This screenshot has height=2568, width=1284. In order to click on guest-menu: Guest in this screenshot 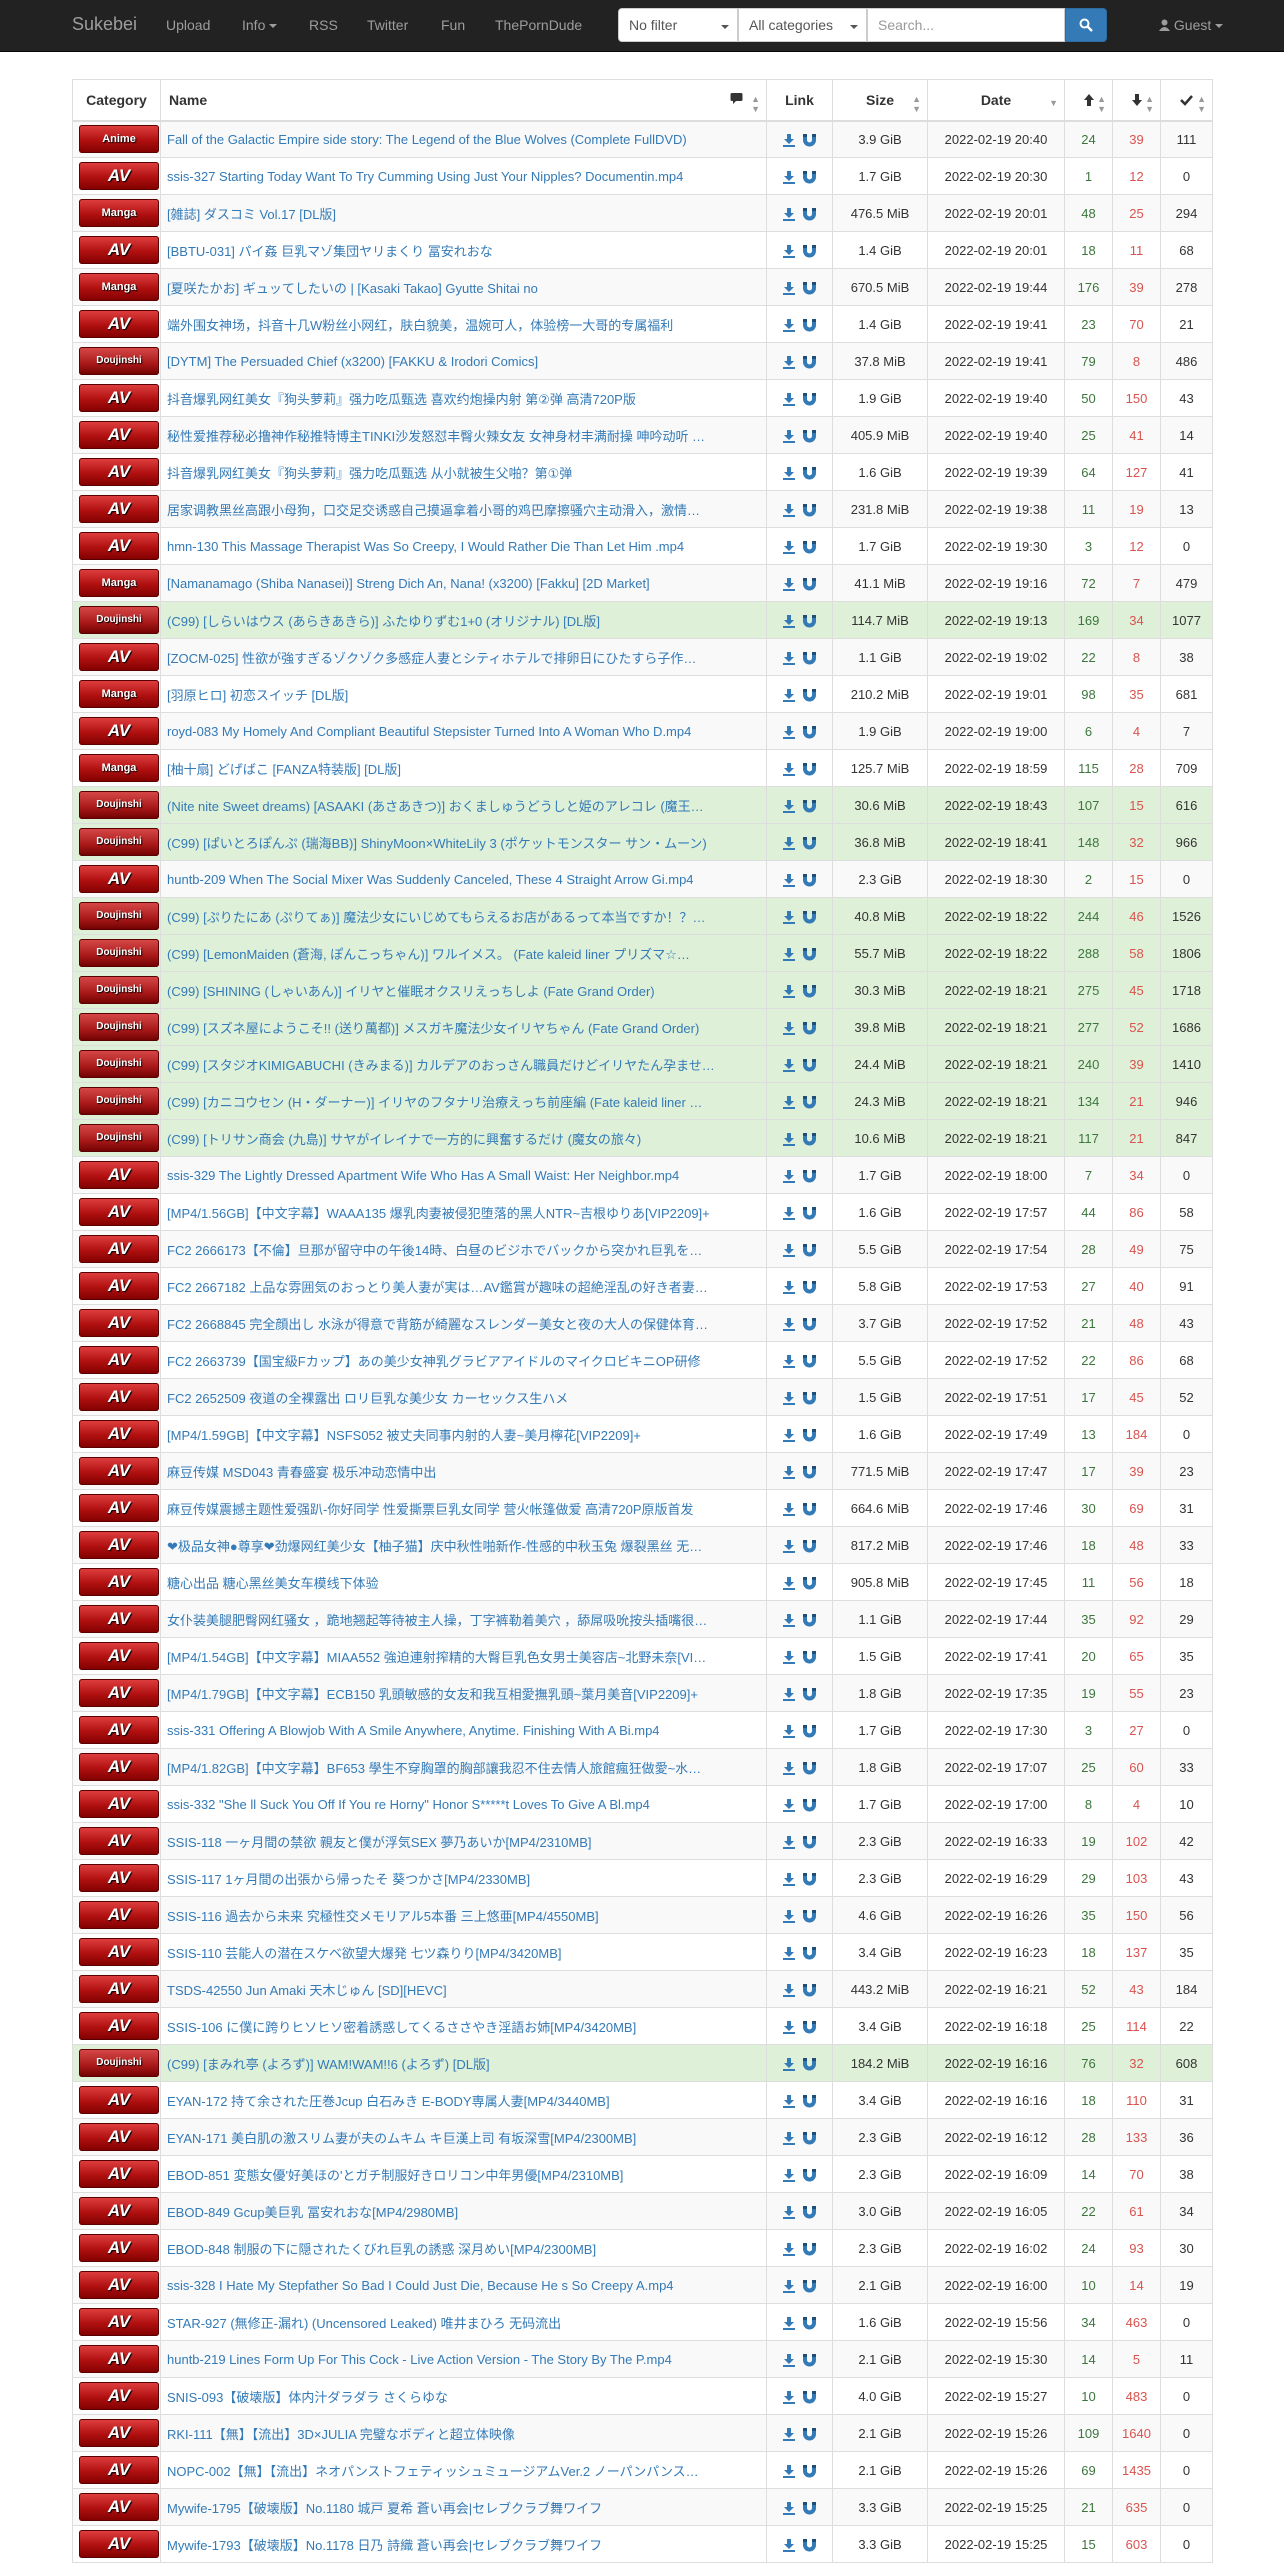, I will do `click(1191, 25)`.